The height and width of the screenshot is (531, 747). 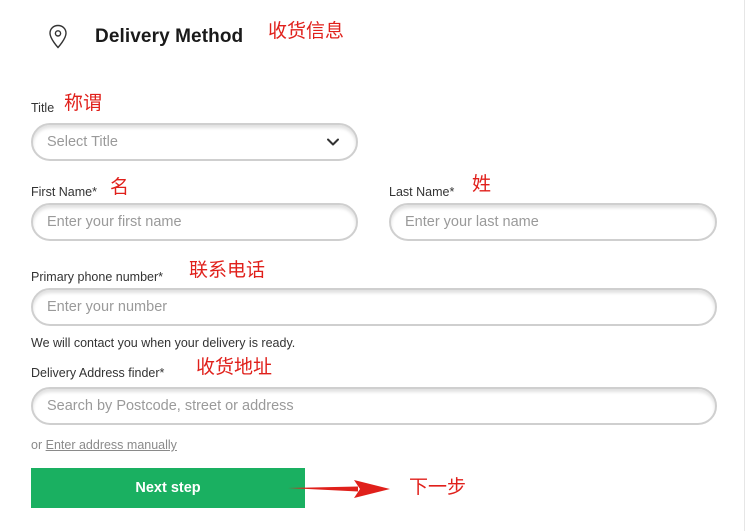 What do you see at coordinates (333, 142) in the screenshot?
I see `chevron-down-icon` at bounding box center [333, 142].